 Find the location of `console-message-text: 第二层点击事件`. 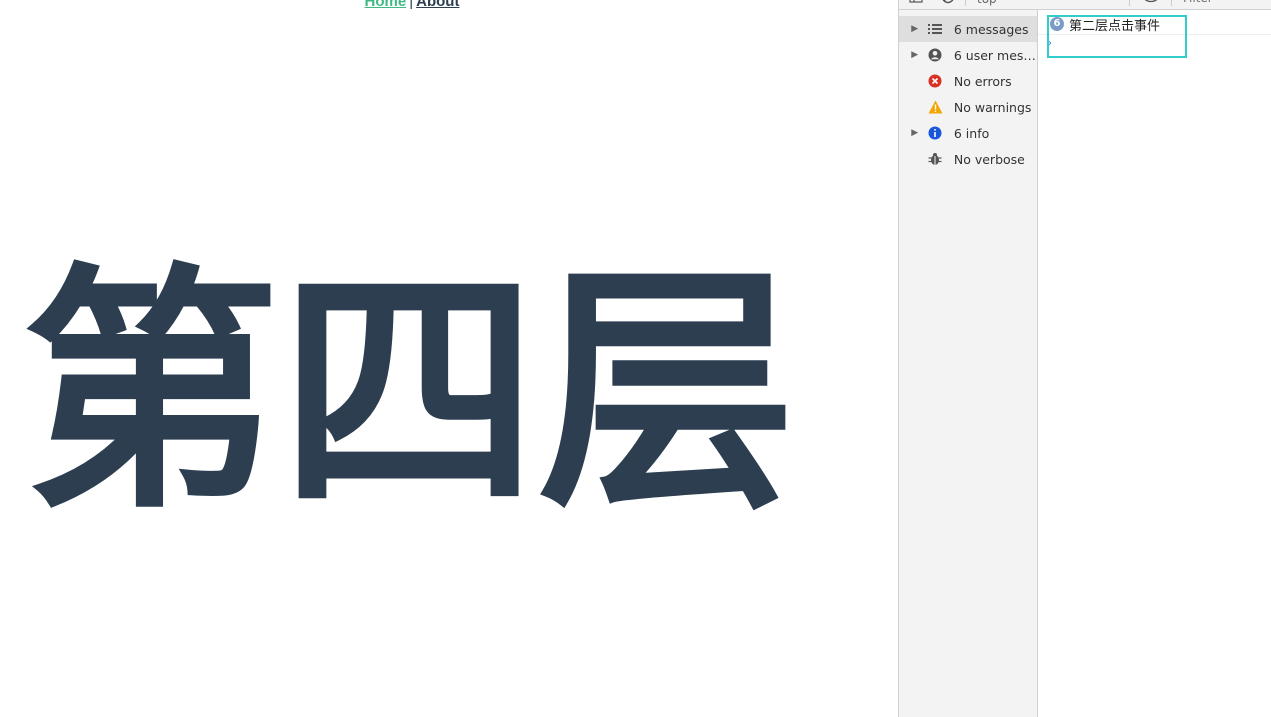

console-message-text: 第二层点击事件 is located at coordinates (1115, 26).